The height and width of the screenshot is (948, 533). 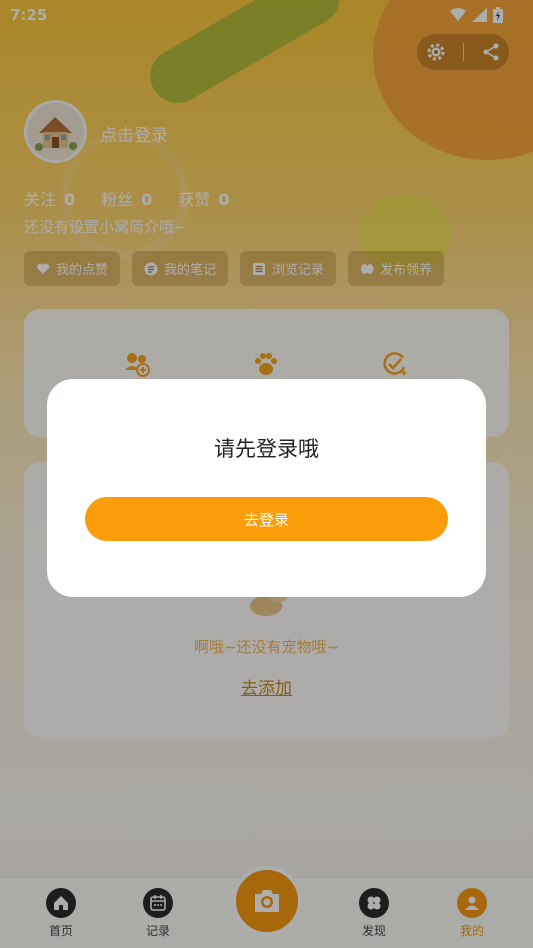 What do you see at coordinates (266, 519) in the screenshot?
I see `go-login-button: 去登录` at bounding box center [266, 519].